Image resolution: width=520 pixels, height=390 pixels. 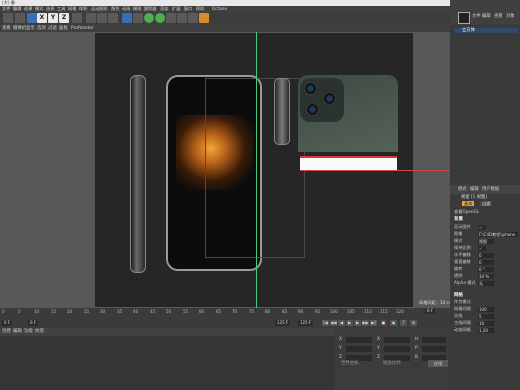 I want to click on next-frame-icon: ▶, so click(x=357, y=323).